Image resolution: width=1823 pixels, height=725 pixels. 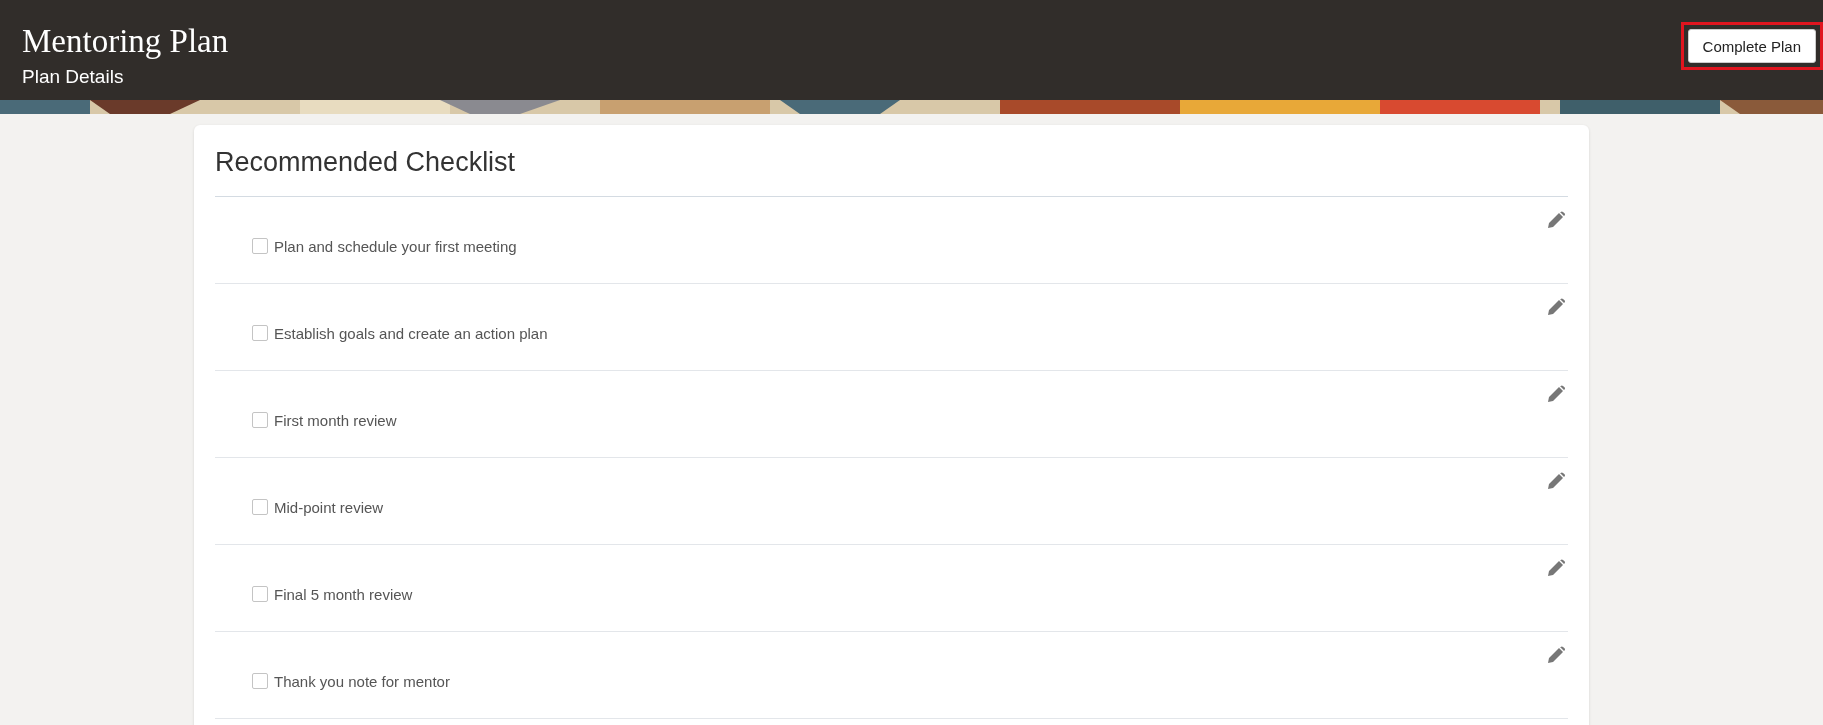 What do you see at coordinates (411, 333) in the screenshot?
I see `checklist-item-label: Establish goals and create an action plan` at bounding box center [411, 333].